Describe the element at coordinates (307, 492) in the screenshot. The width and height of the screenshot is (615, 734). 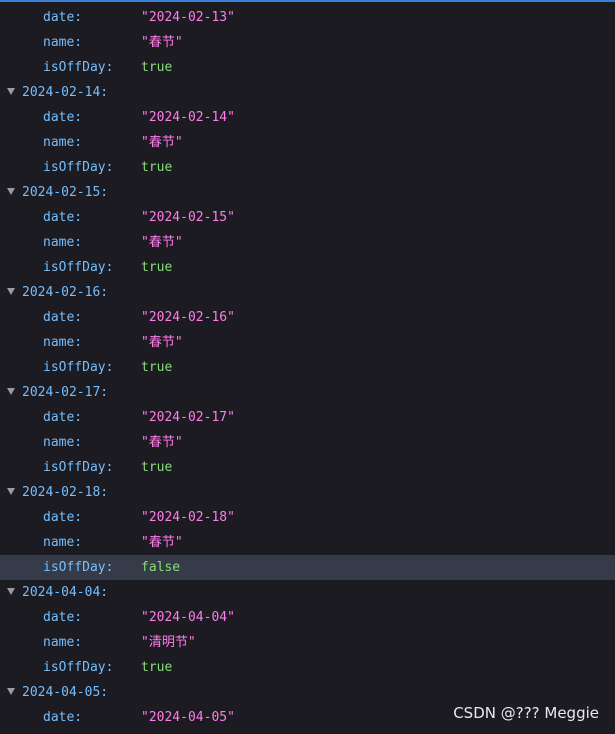
I see `tree-row-group: 2024-02-18:` at that location.